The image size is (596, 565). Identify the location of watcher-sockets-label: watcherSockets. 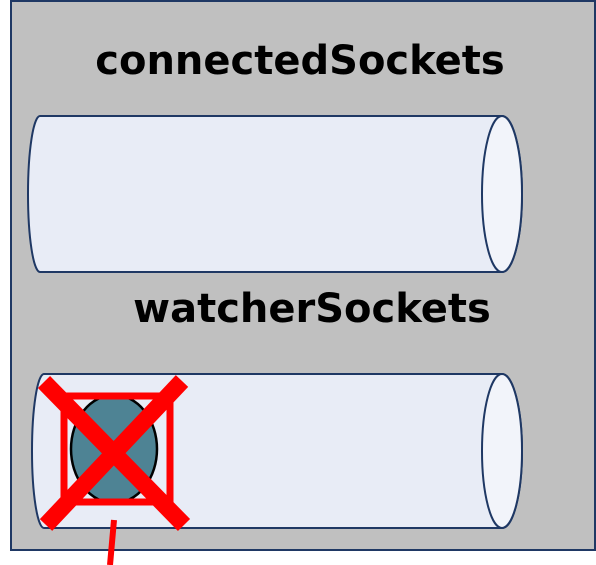
(312, 309).